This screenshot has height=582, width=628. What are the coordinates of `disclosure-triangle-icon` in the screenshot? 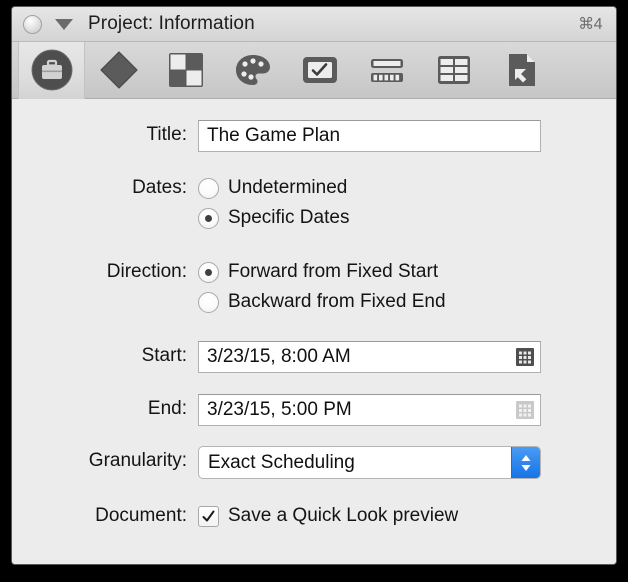 It's located at (64, 24).